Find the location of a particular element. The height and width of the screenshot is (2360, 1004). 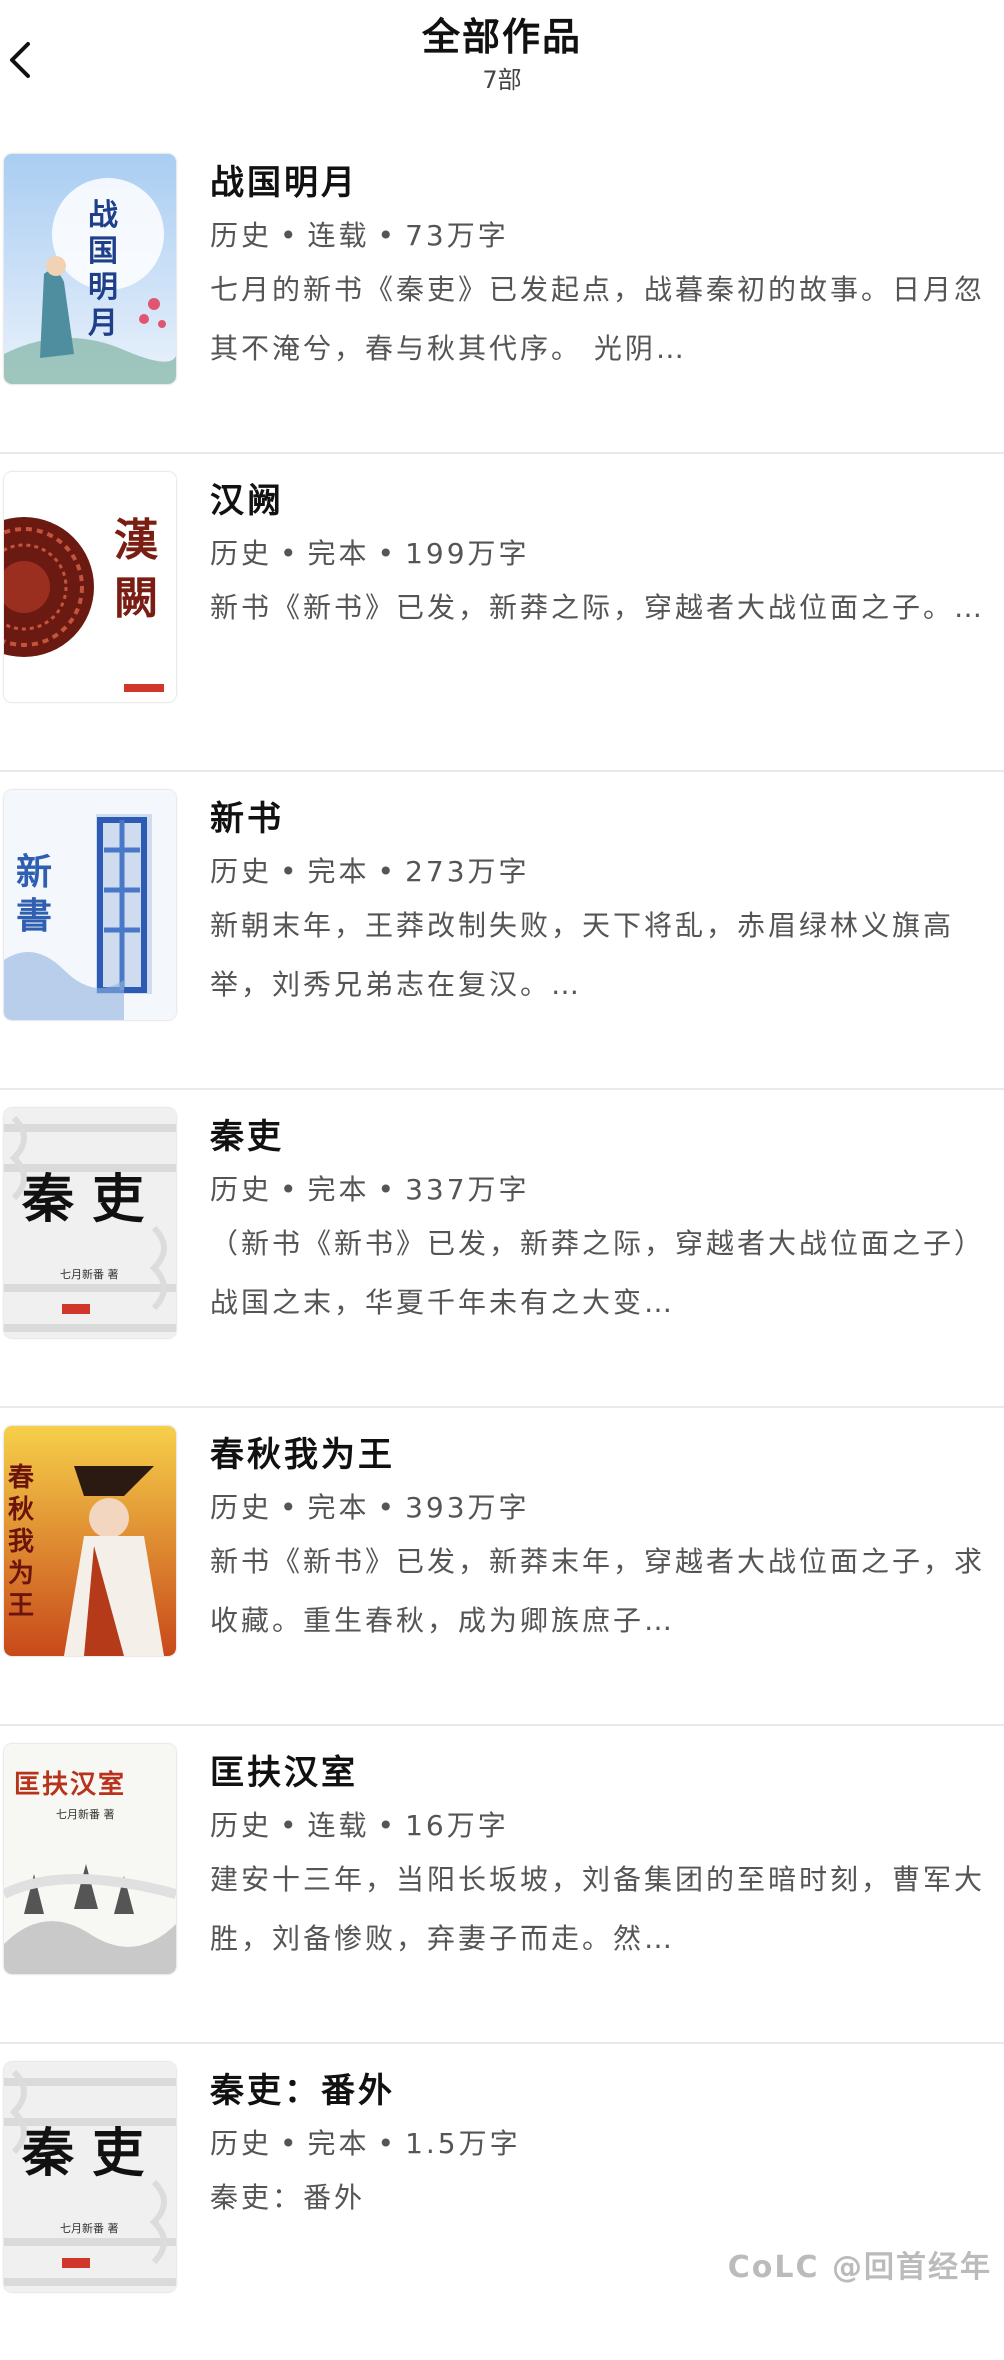

book-description: 秦吏：番外 is located at coordinates (288, 2197).